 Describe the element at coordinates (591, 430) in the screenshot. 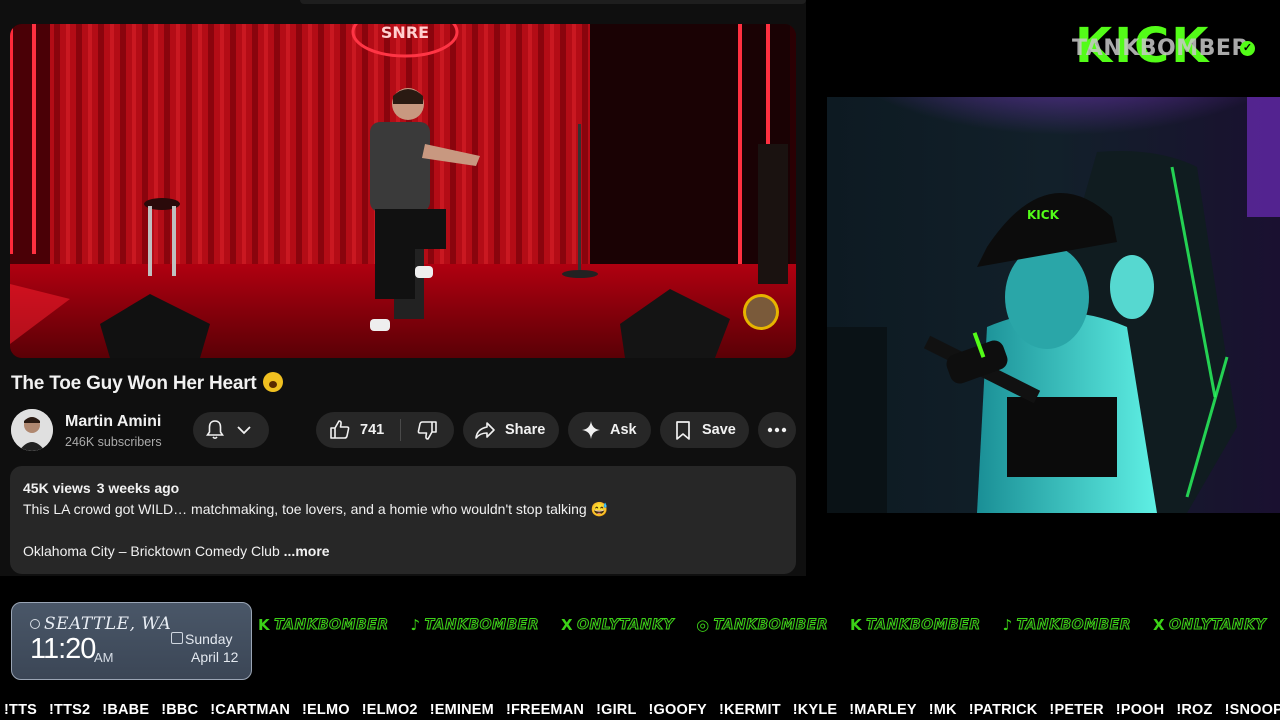

I see `sparkle-icon` at that location.